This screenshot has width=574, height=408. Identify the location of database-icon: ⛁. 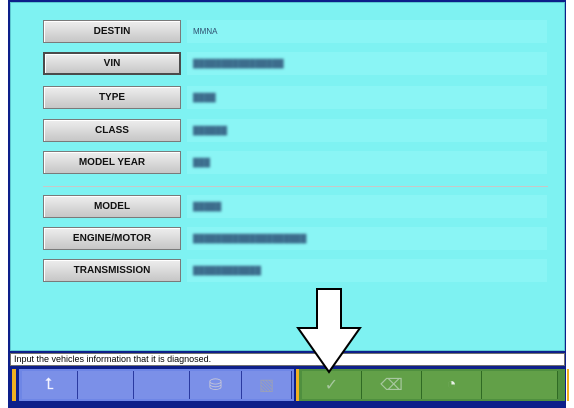
(215, 385).